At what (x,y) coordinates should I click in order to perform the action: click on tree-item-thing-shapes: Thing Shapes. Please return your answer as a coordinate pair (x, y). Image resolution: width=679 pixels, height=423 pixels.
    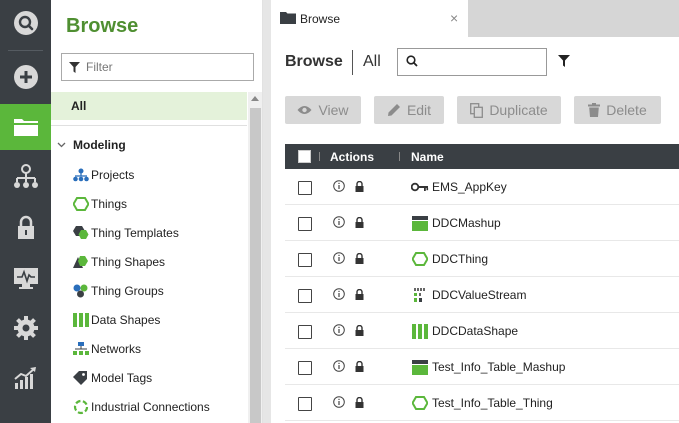
    Looking at the image, I should click on (118, 262).